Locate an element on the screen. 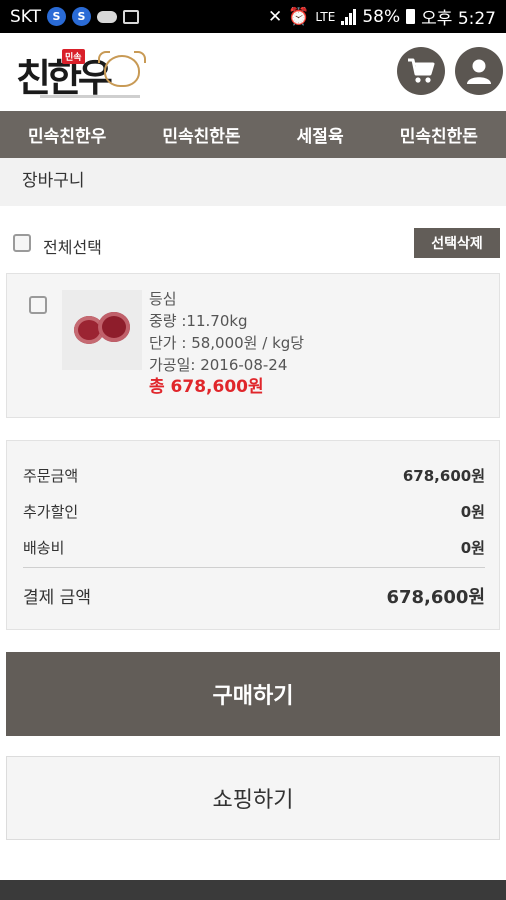  extra-discount-value: 0원 is located at coordinates (472, 512).